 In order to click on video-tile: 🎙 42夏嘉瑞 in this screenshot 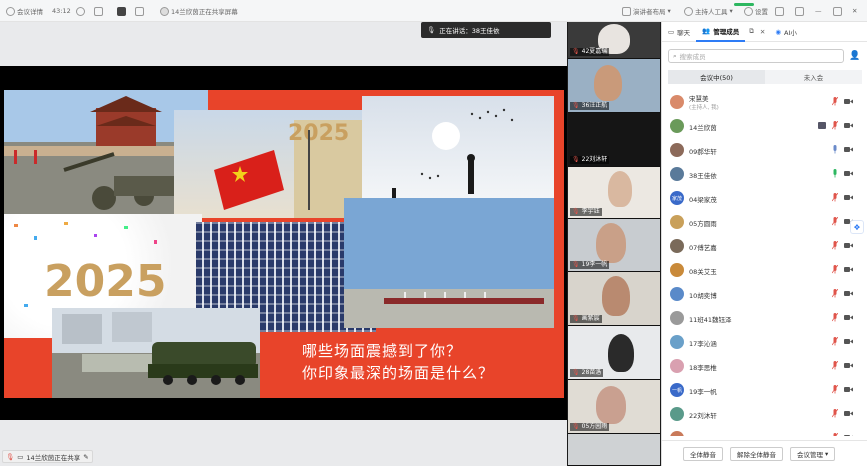, I will do `click(614, 40)`.